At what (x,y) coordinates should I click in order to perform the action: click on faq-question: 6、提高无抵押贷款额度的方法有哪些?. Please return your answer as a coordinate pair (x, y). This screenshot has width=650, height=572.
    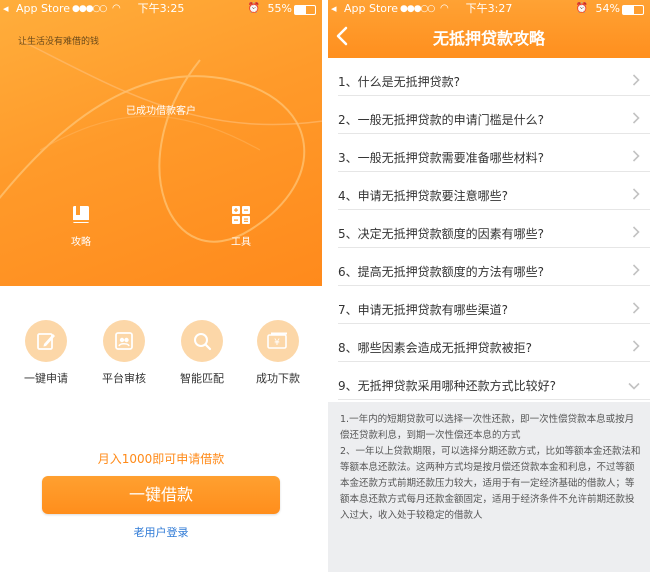
    Looking at the image, I should click on (441, 272).